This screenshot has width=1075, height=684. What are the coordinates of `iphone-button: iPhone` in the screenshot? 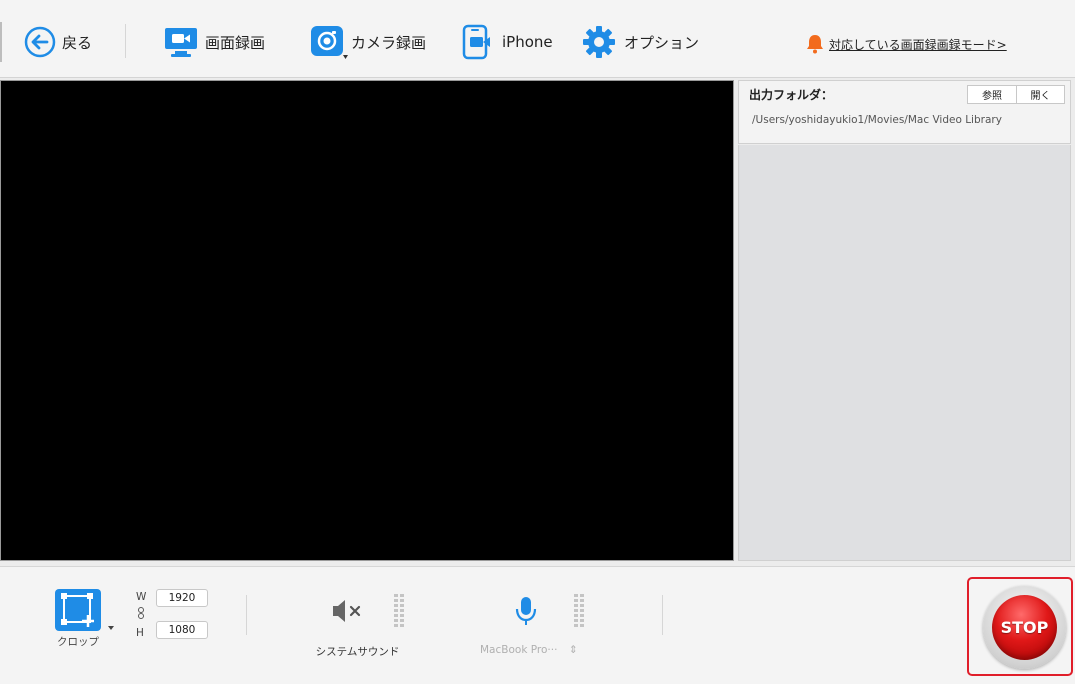 It's located at (507, 42).